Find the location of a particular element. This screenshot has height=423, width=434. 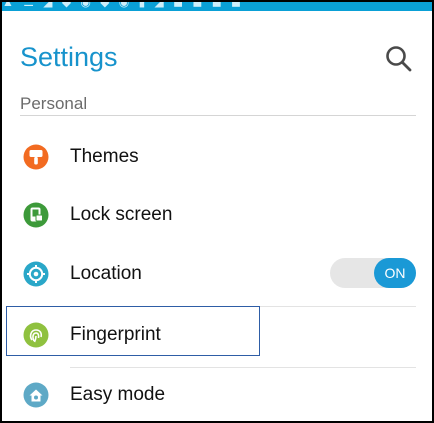

page-title: Settings is located at coordinates (69, 57).